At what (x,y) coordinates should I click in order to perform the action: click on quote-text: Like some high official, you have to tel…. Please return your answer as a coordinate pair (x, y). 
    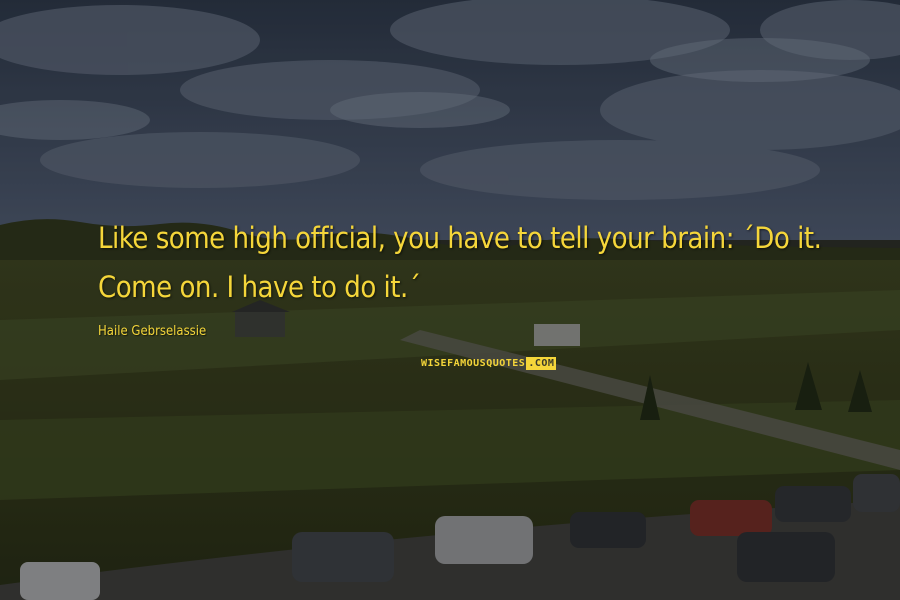
    Looking at the image, I should click on (488, 263).